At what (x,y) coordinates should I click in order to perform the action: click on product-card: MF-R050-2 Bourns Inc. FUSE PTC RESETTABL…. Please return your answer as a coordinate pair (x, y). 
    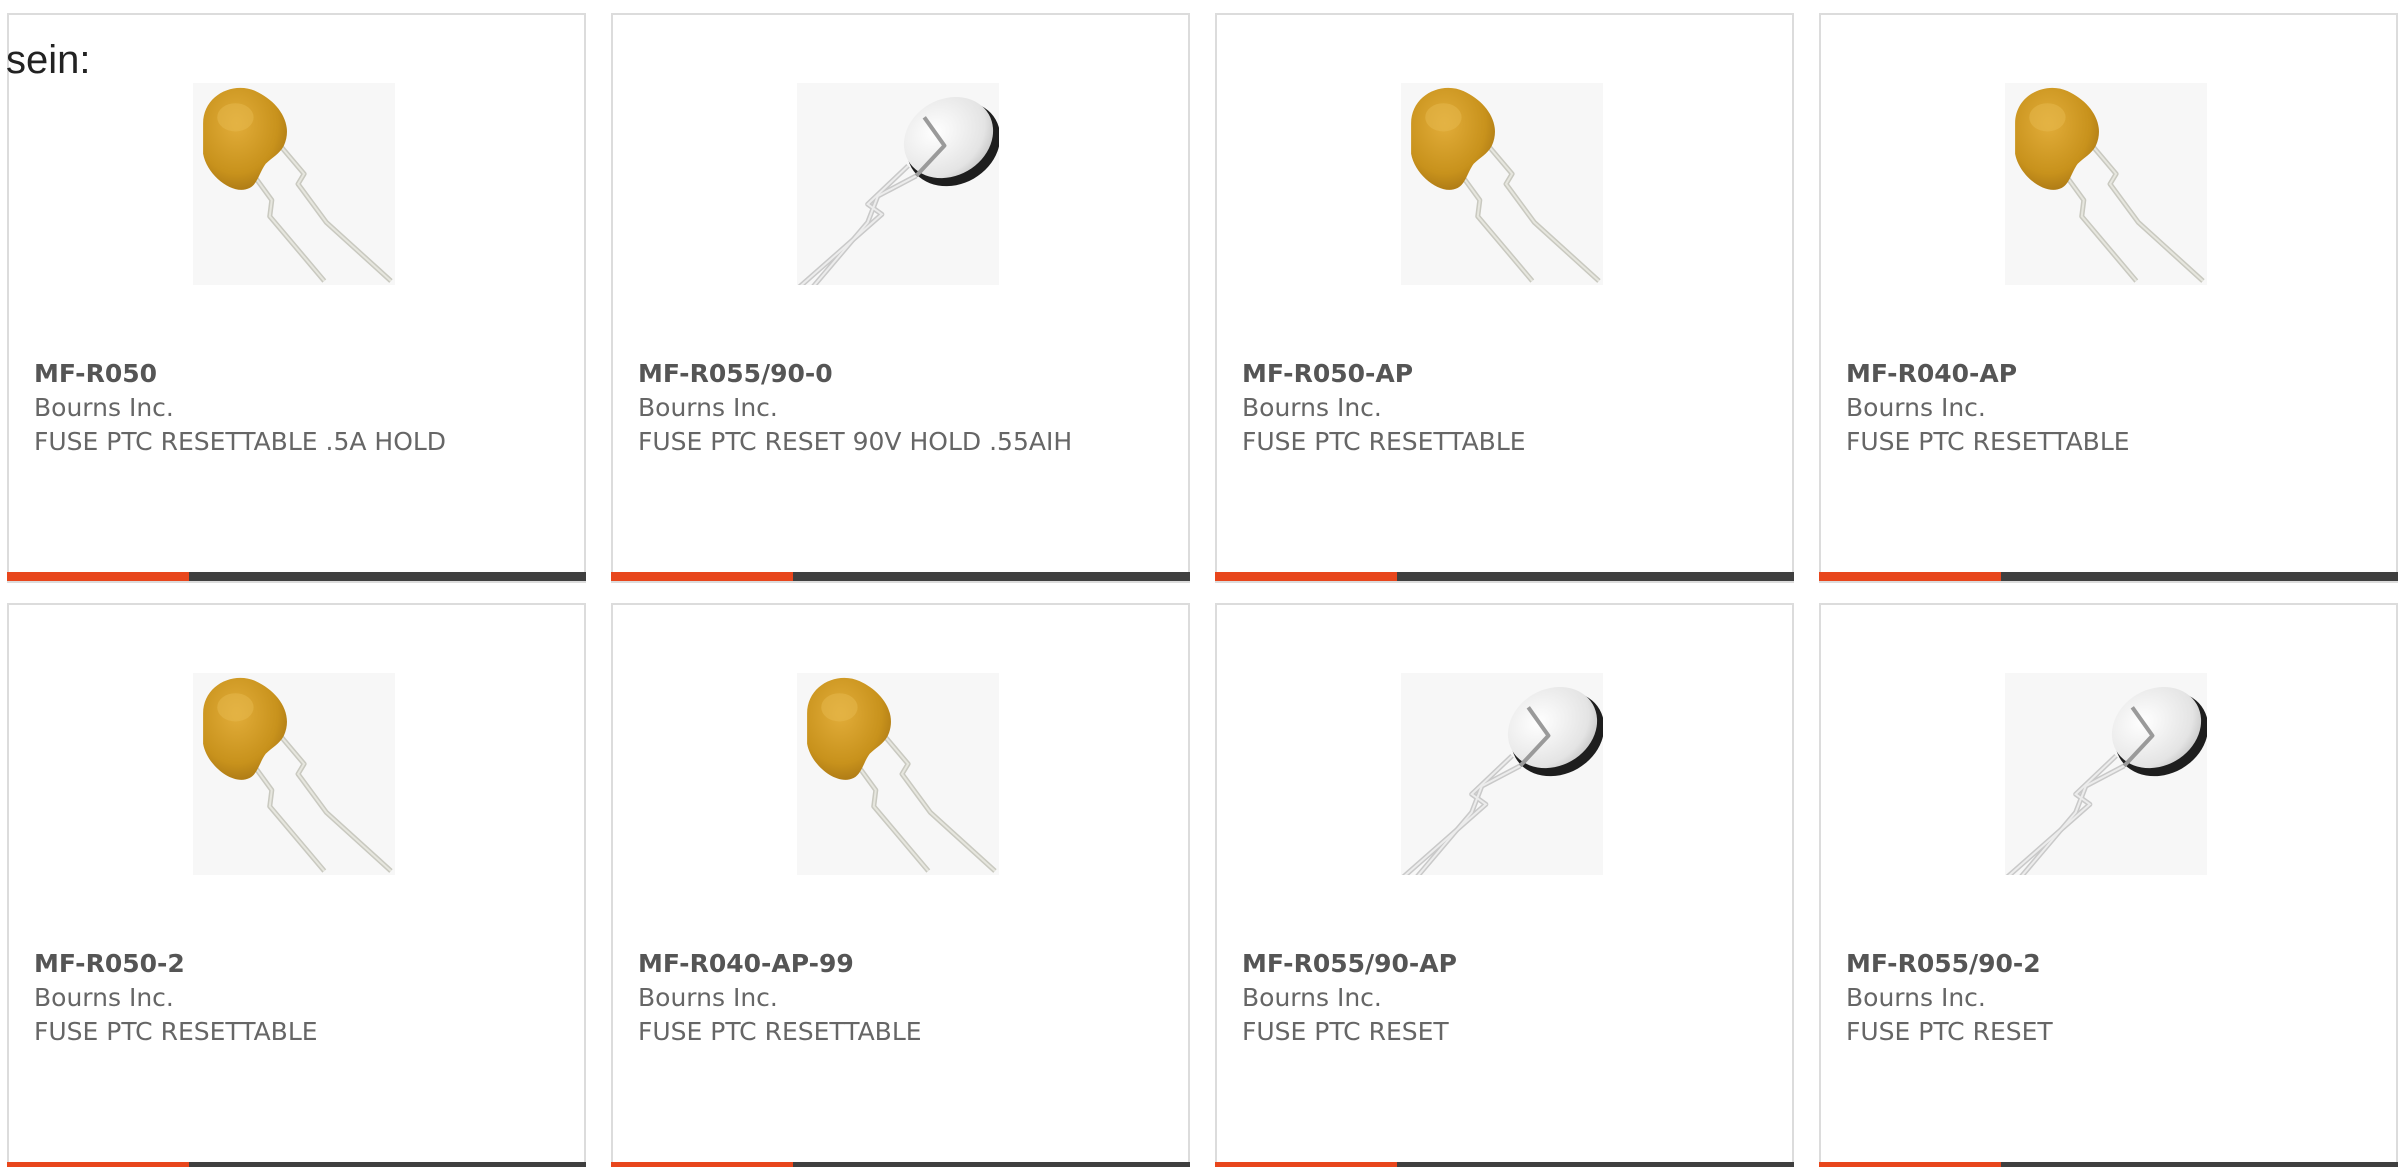
    Looking at the image, I should click on (296, 885).